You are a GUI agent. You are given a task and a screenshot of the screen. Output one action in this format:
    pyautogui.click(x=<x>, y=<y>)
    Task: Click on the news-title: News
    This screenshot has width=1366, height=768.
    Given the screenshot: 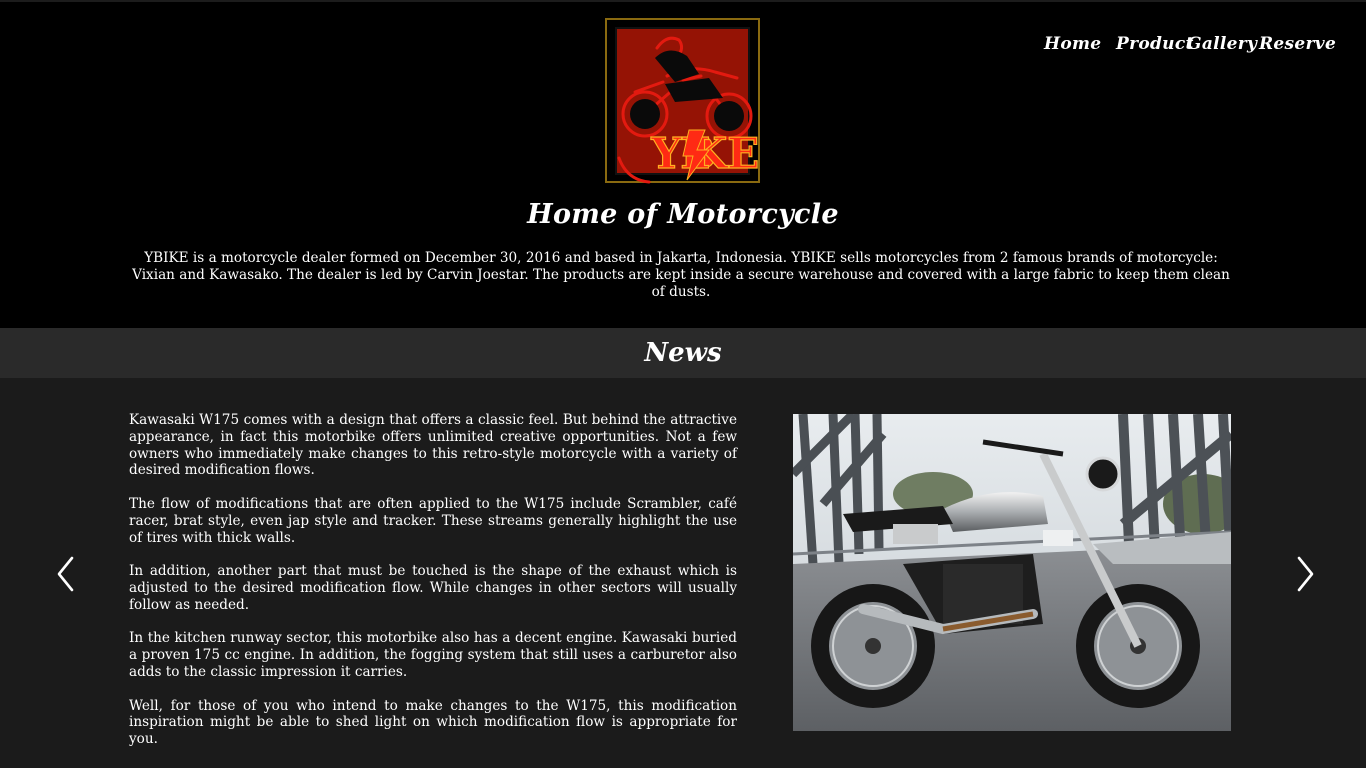 What is the action you would take?
    pyautogui.click(x=683, y=353)
    